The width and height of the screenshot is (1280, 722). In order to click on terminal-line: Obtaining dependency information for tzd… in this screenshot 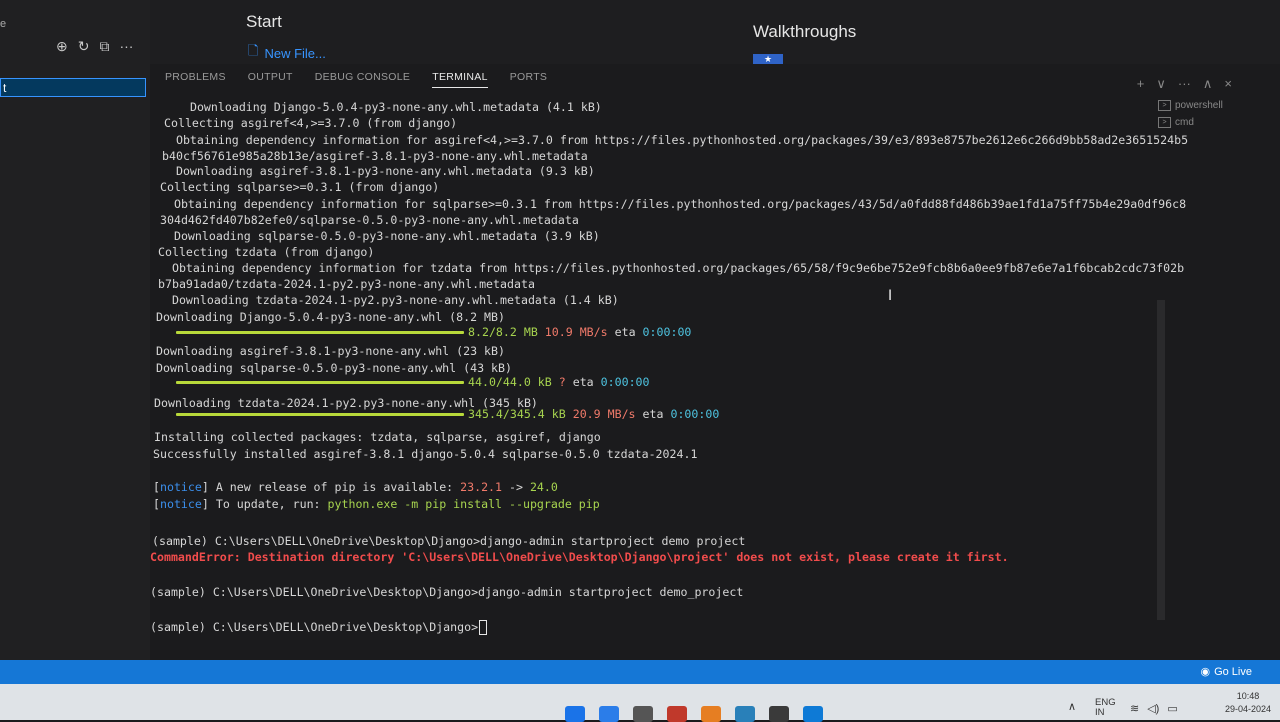, I will do `click(671, 268)`.